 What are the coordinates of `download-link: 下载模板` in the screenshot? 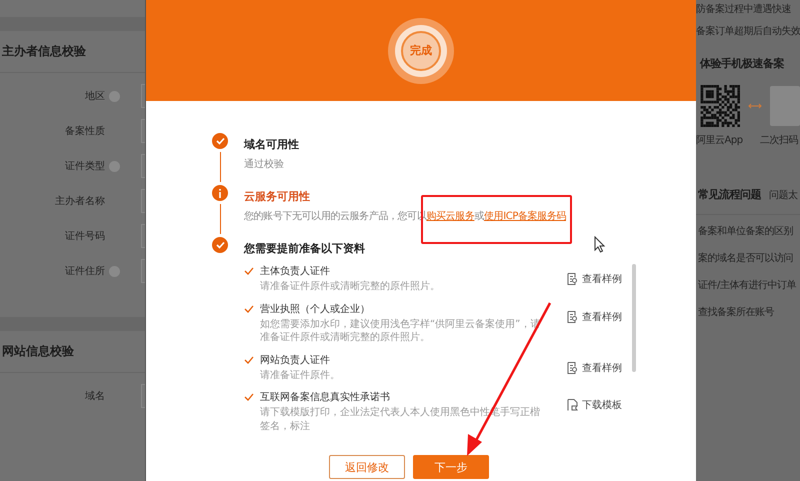 It's located at (586, 405).